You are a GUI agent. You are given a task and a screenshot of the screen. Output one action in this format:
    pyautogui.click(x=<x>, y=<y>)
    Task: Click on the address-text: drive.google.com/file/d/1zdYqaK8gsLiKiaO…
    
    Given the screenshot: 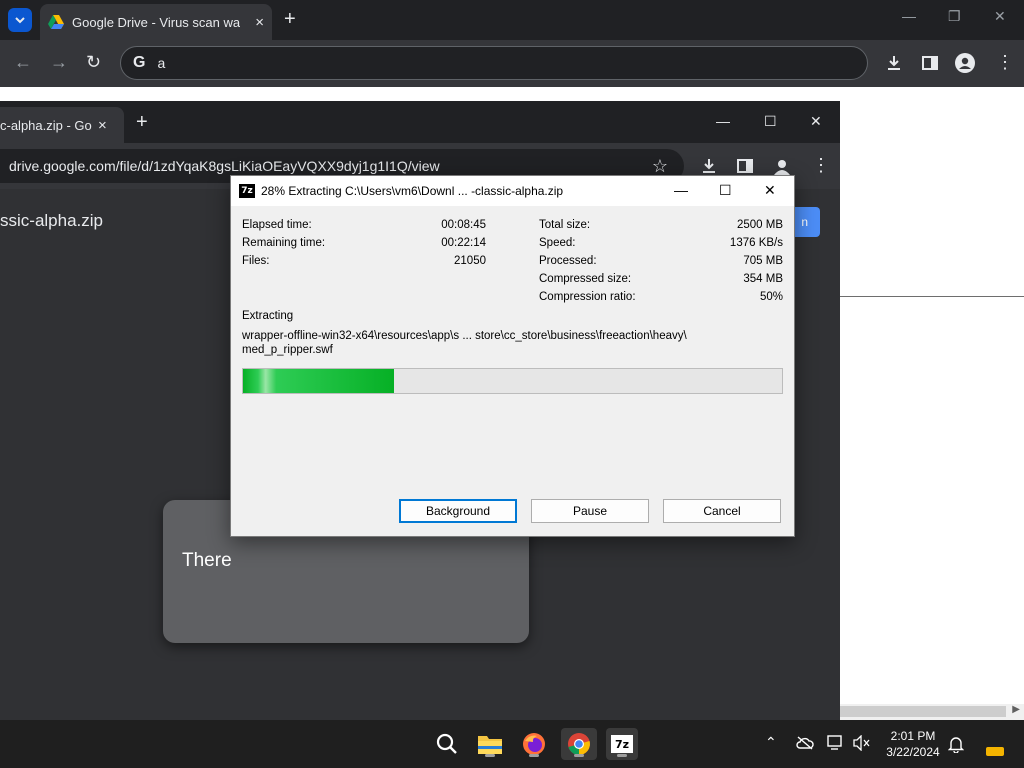 What is the action you would take?
    pyautogui.click(x=224, y=166)
    